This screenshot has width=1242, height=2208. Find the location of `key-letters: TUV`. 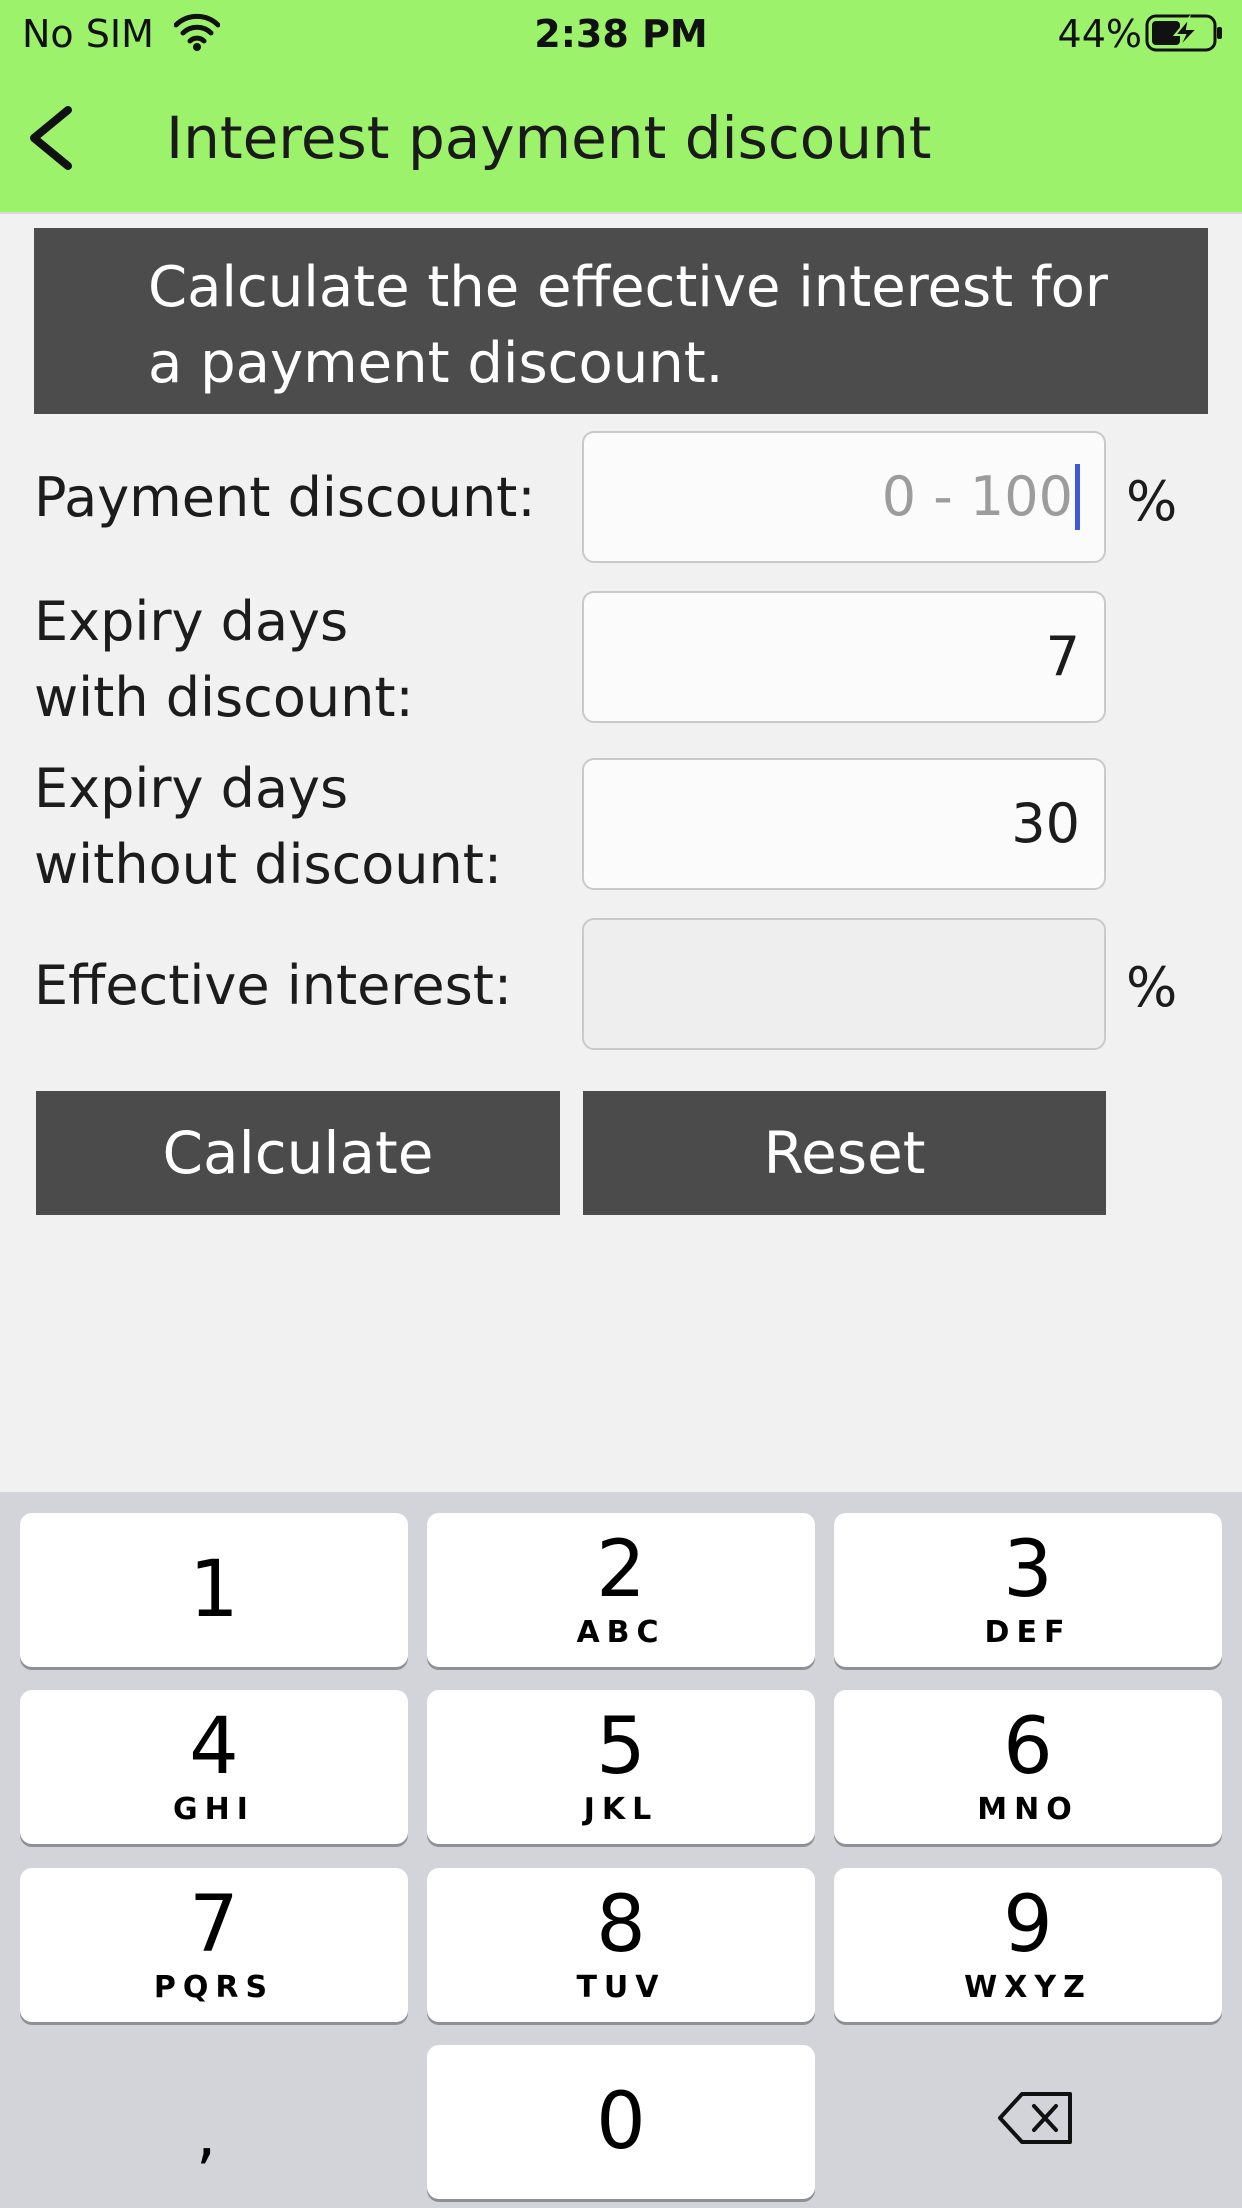

key-letters: TUV is located at coordinates (621, 1987).